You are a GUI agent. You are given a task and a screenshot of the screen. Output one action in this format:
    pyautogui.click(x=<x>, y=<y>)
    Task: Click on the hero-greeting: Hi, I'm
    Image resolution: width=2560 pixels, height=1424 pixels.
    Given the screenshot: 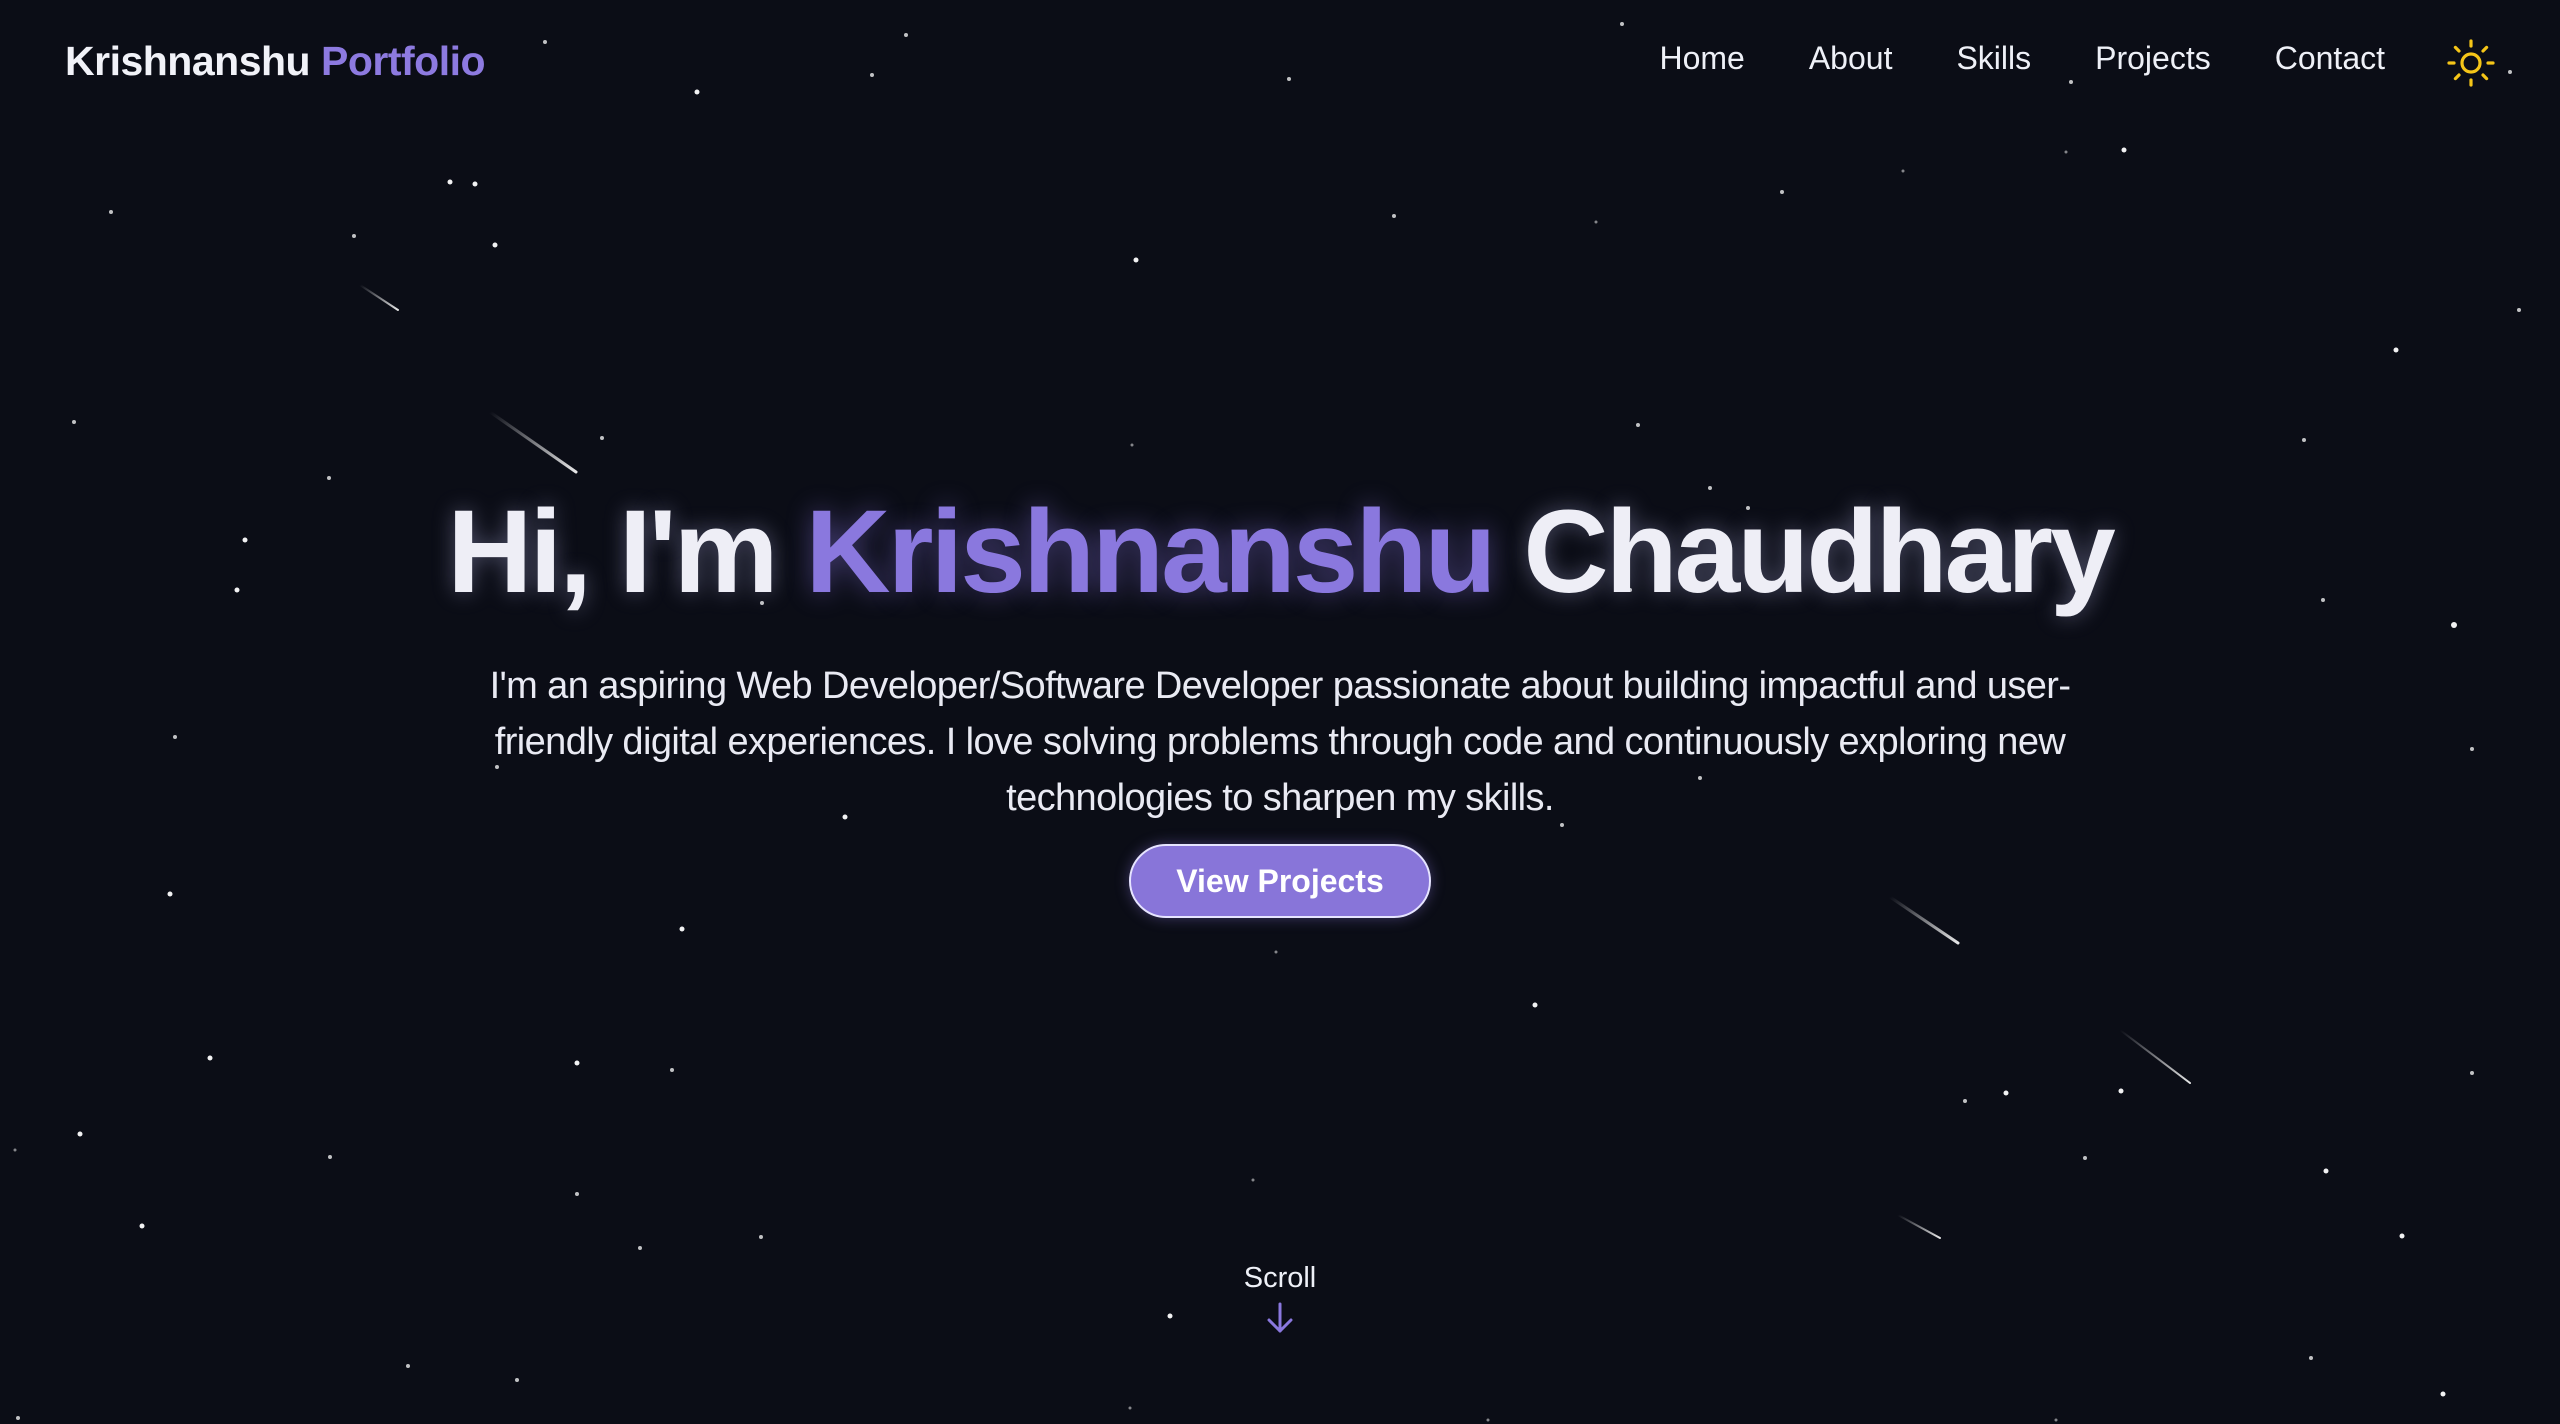 What is the action you would take?
    pyautogui.click(x=612, y=552)
    